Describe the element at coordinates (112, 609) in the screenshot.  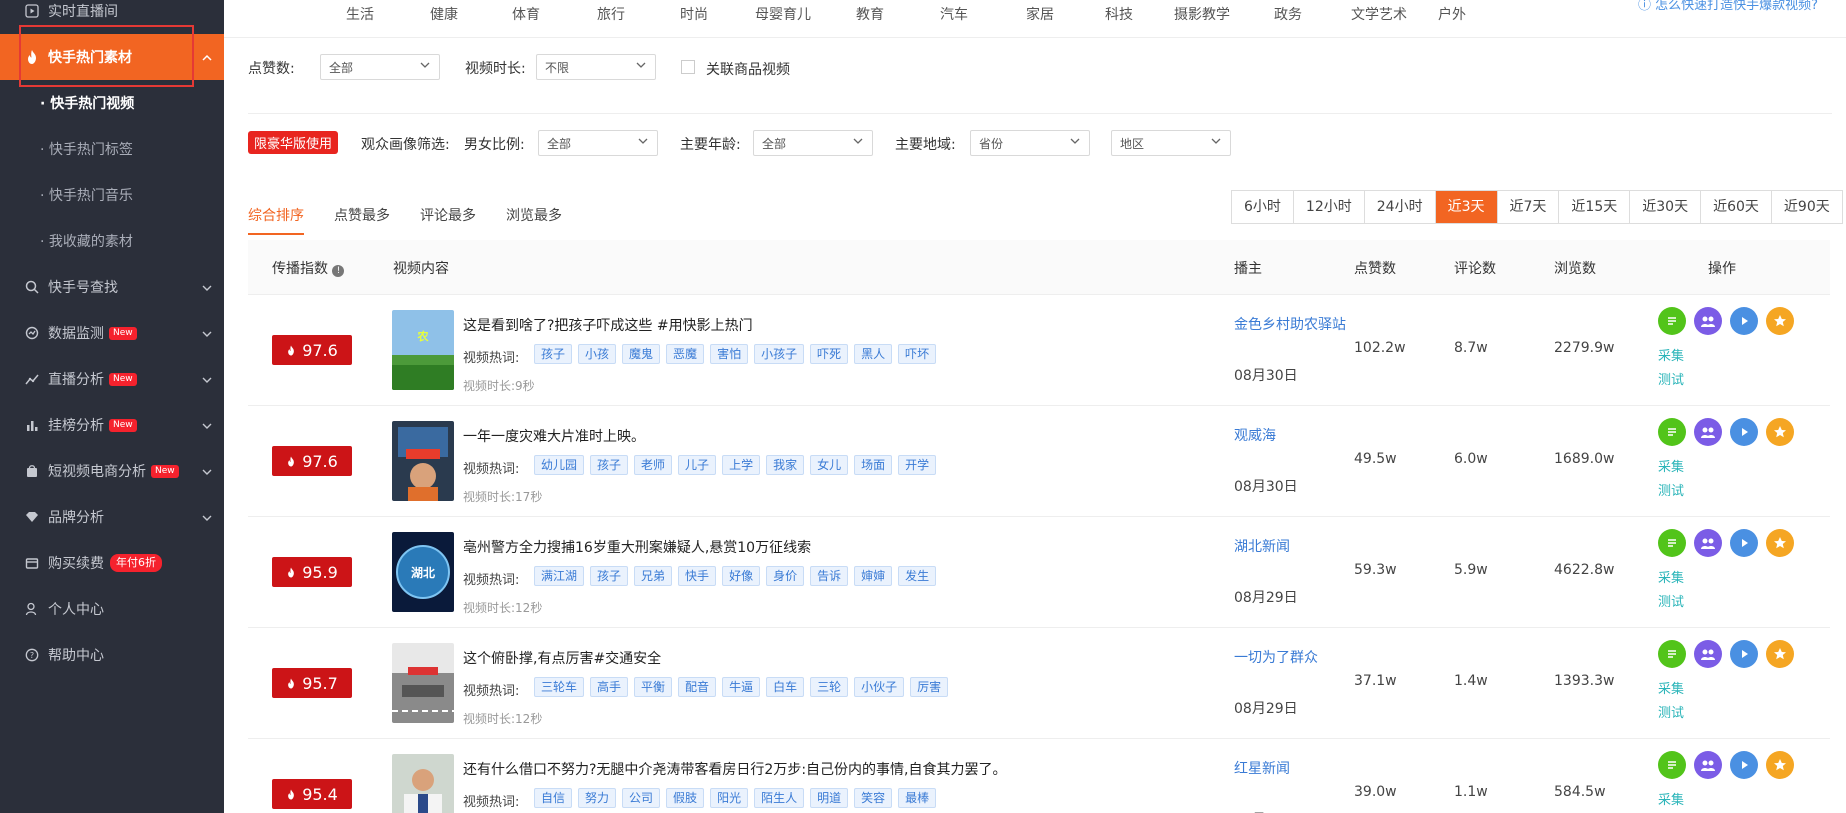
I see `sidebar-item-7: 个人中心` at that location.